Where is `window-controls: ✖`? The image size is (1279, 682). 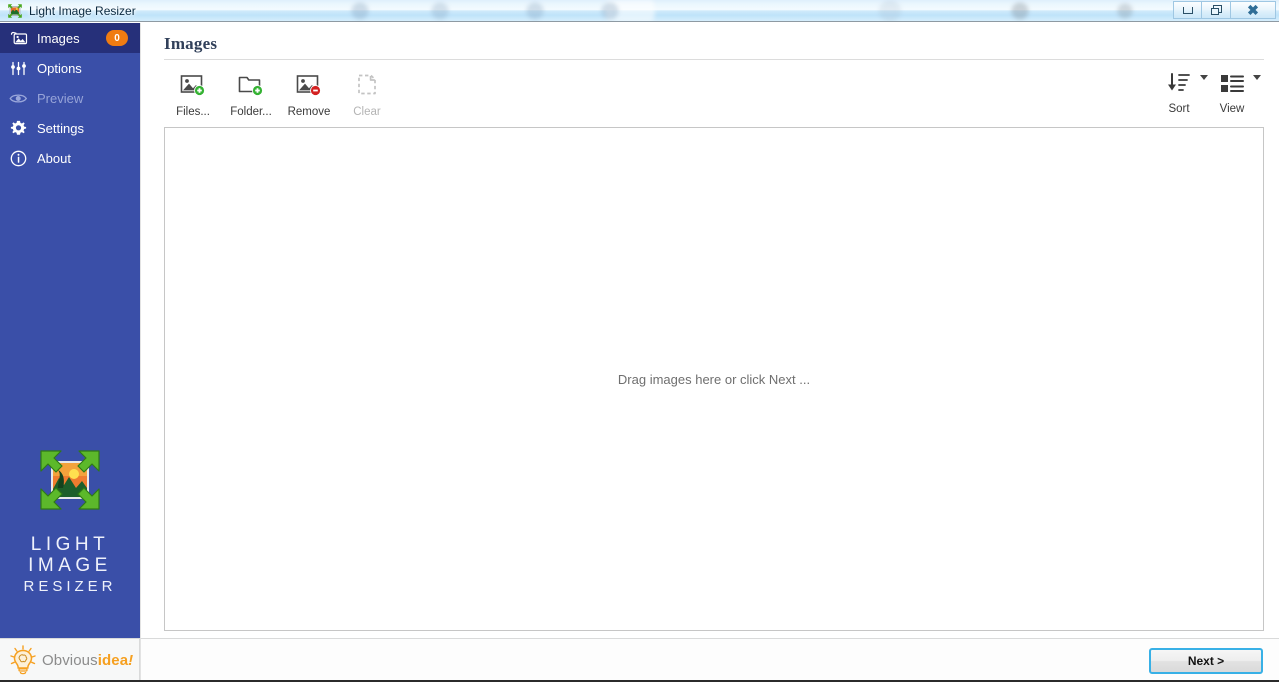
window-controls: ✖ is located at coordinates (1224, 10).